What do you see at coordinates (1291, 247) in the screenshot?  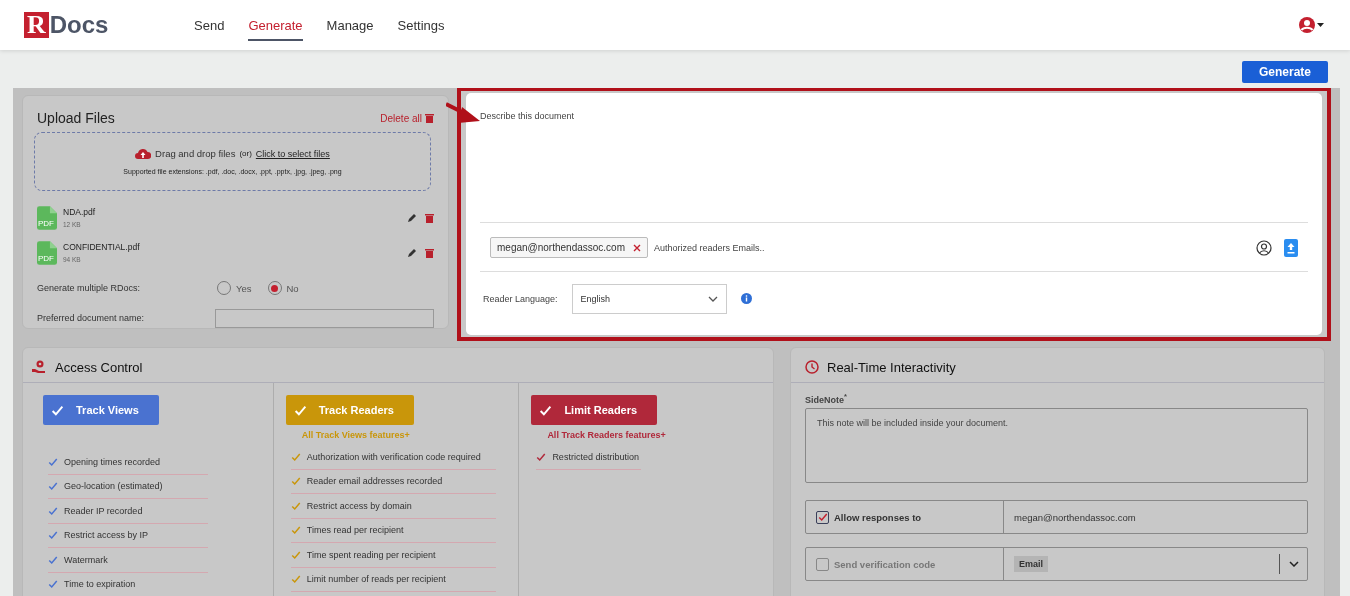 I see `upload-file-icon` at bounding box center [1291, 247].